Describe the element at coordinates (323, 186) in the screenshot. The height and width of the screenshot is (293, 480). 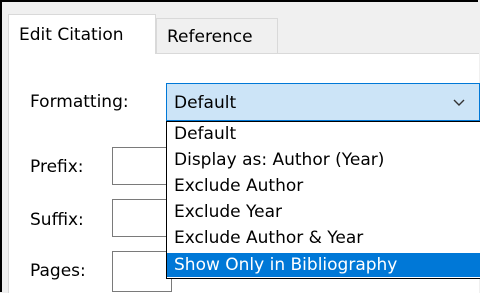
I see `dropdown-option-exclude-author: Exclude Author` at that location.